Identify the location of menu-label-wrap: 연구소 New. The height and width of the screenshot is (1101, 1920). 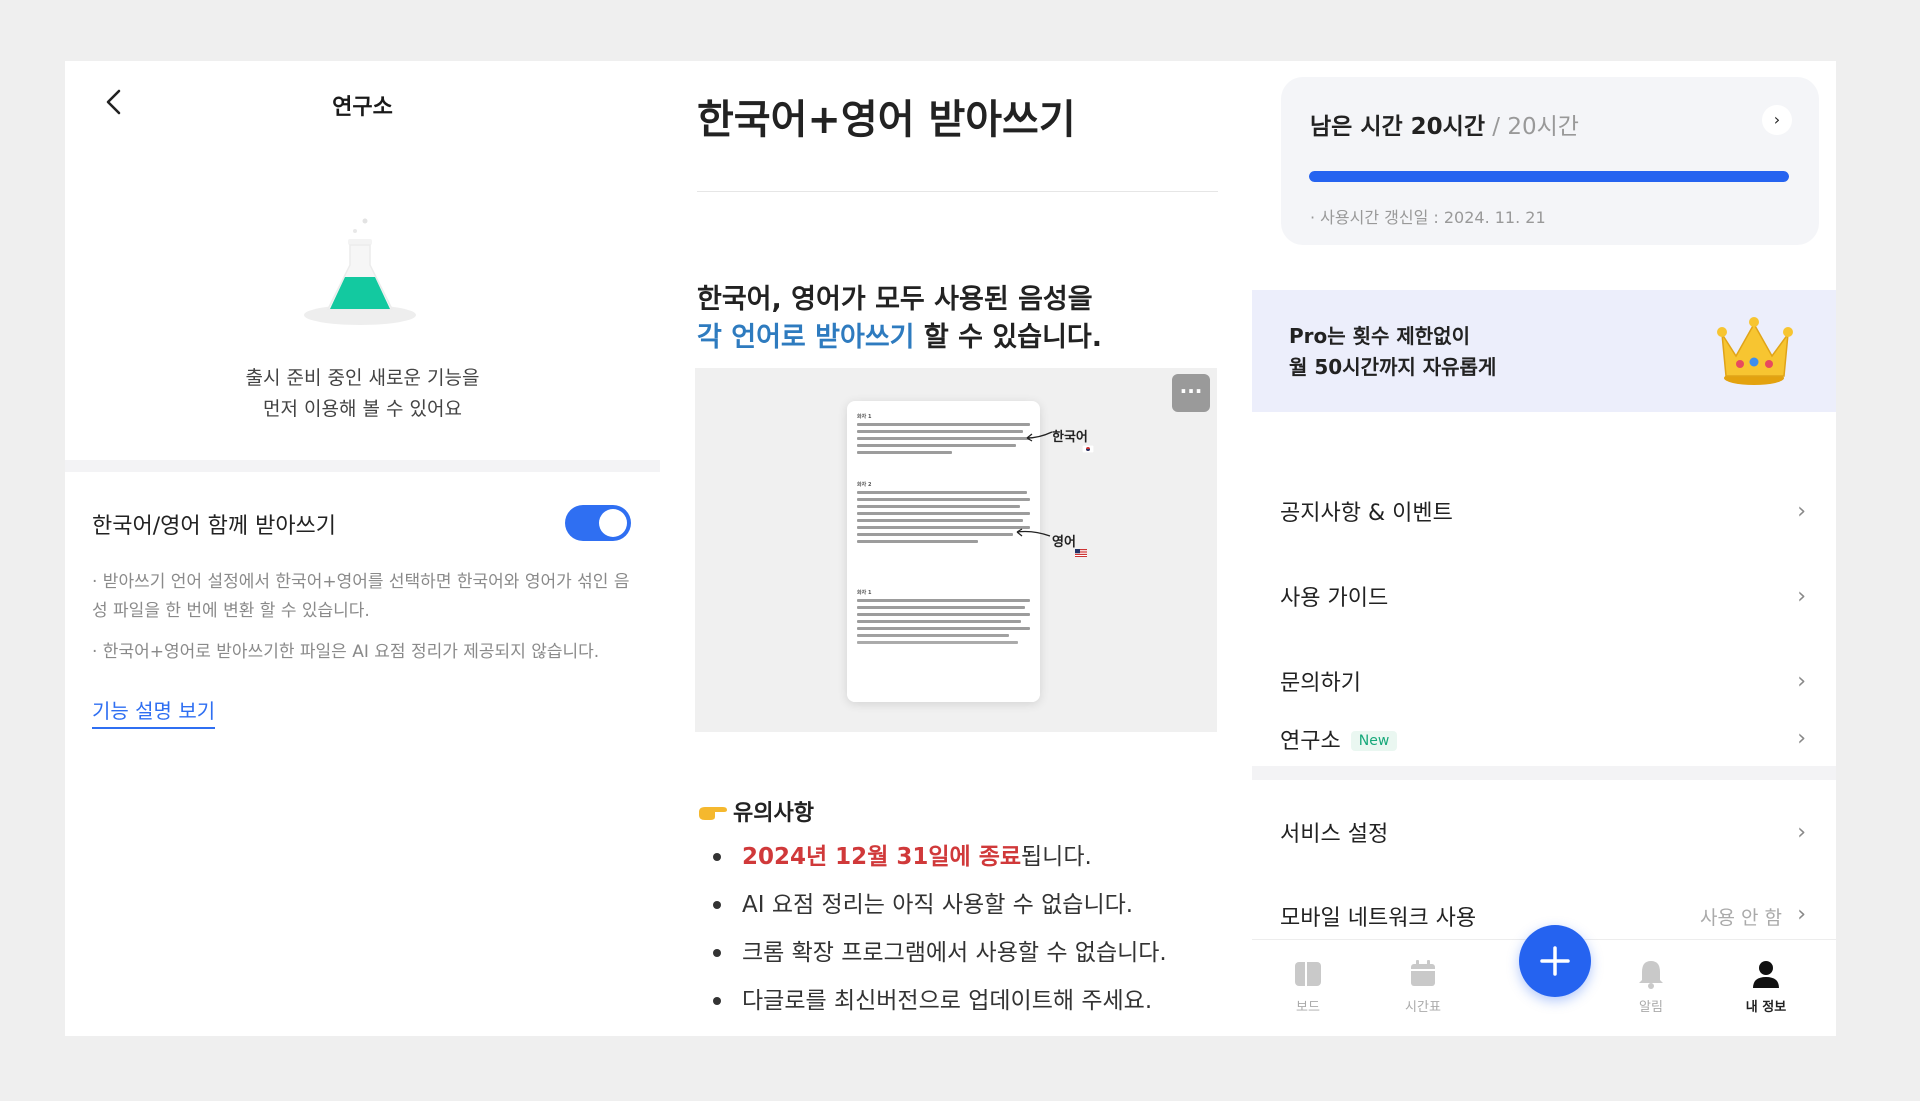
(1339, 739).